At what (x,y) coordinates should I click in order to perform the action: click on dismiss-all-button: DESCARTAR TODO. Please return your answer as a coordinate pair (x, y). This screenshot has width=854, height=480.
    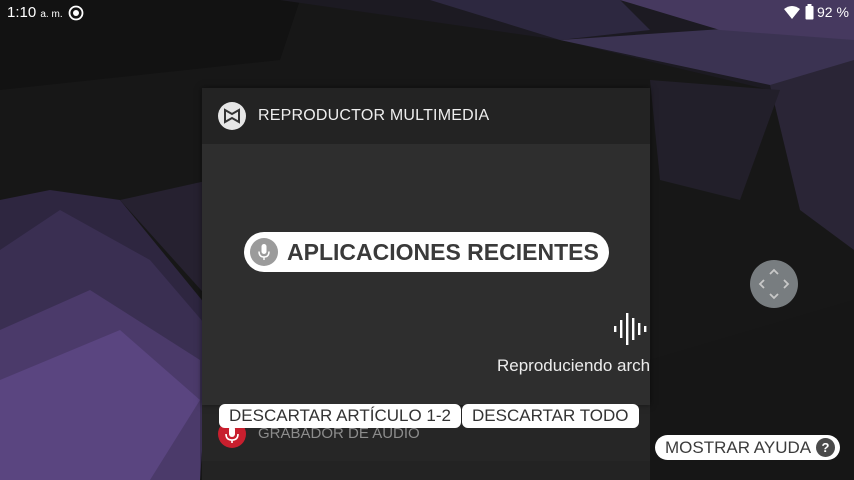
    Looking at the image, I should click on (550, 416).